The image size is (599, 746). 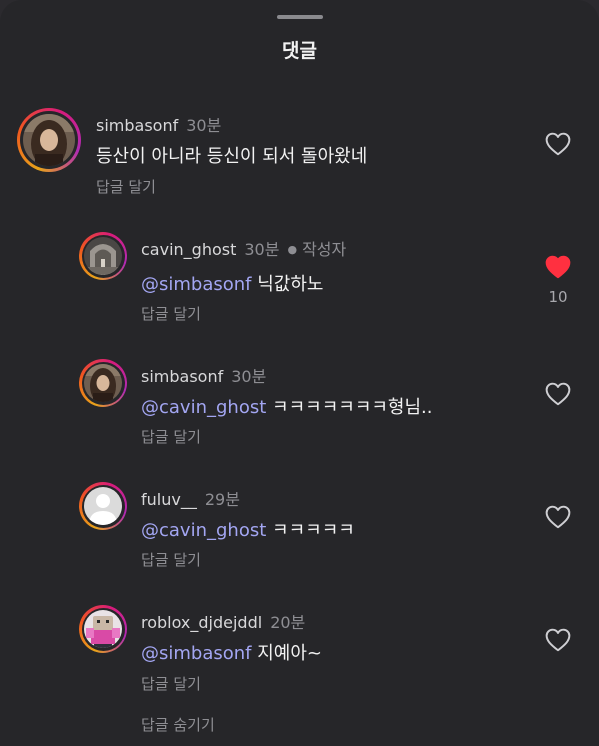 I want to click on author-badge: 작성자, so click(x=324, y=249).